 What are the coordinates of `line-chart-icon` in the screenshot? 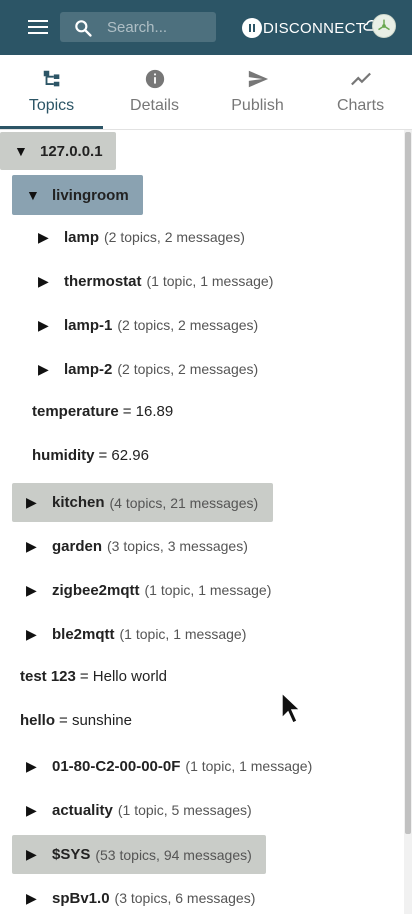 It's located at (361, 79).